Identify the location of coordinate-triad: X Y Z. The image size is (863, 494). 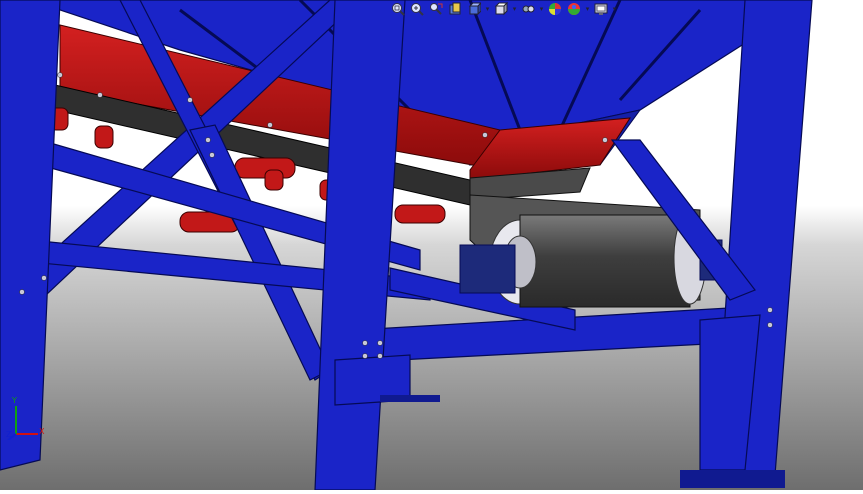
(26, 418).